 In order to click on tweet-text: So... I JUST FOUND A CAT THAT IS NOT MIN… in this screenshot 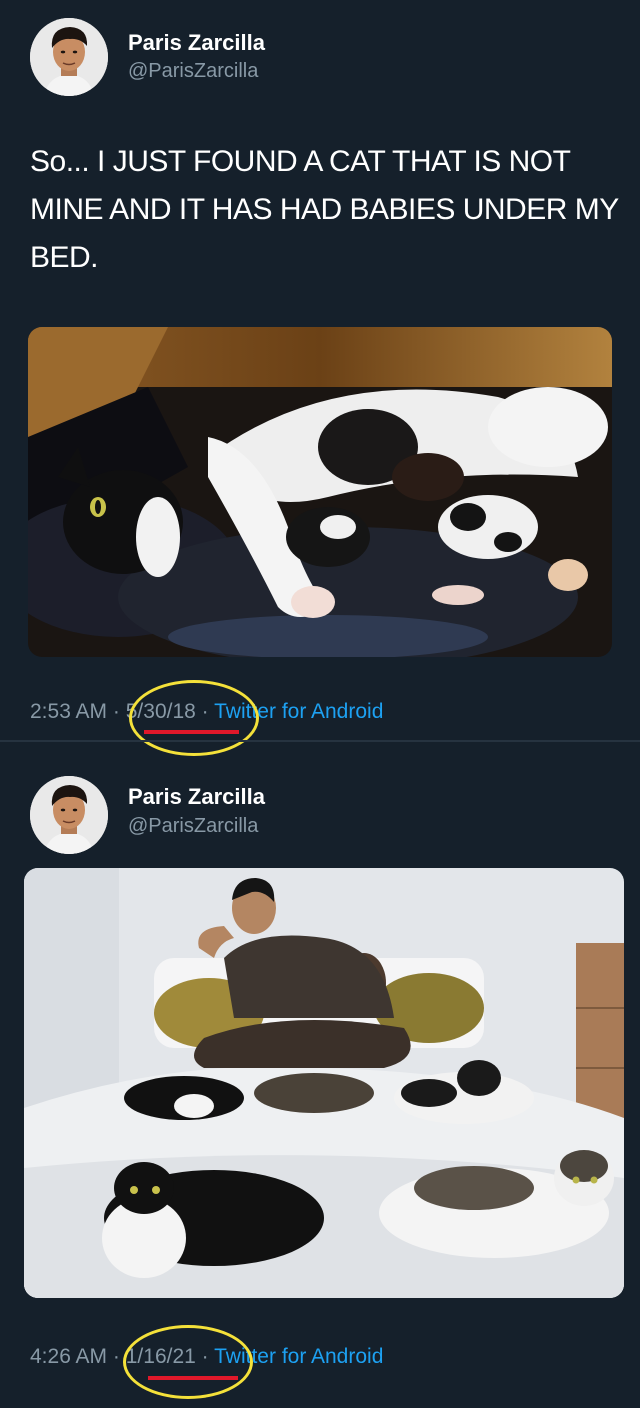, I will do `click(324, 209)`.